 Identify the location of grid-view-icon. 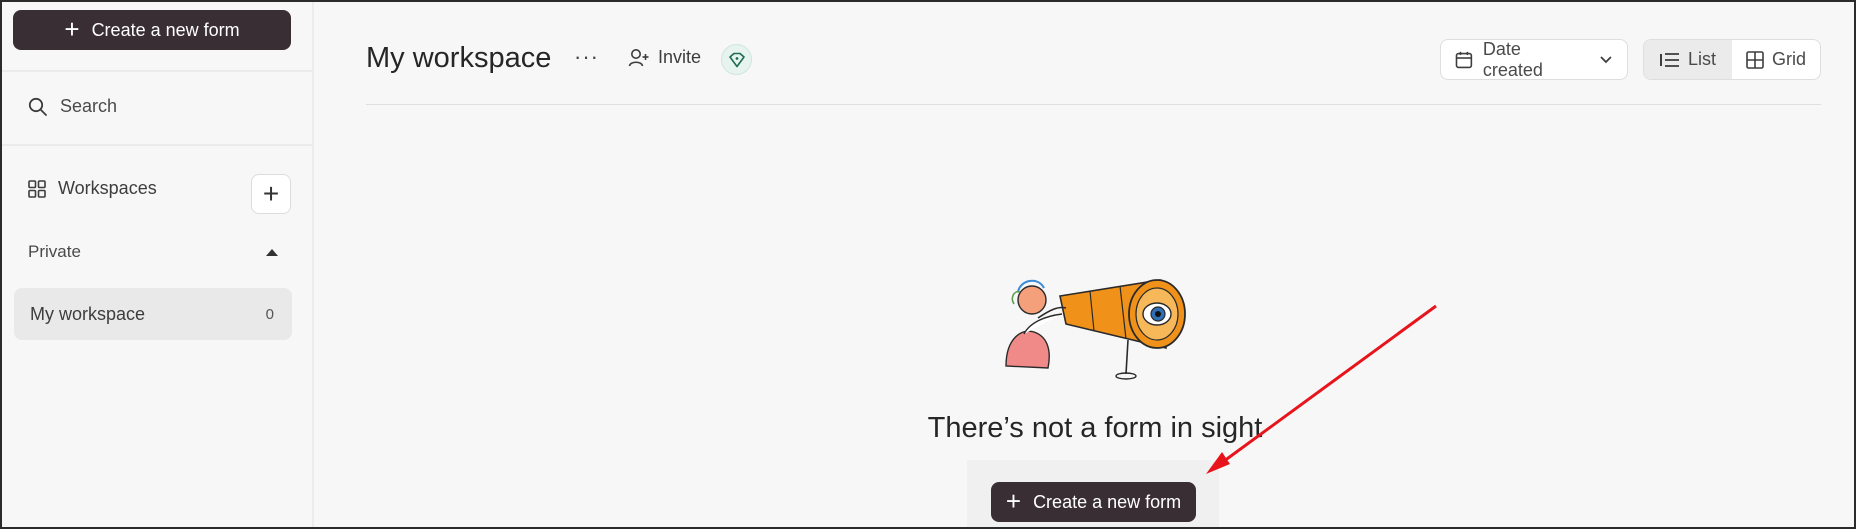
(1755, 59).